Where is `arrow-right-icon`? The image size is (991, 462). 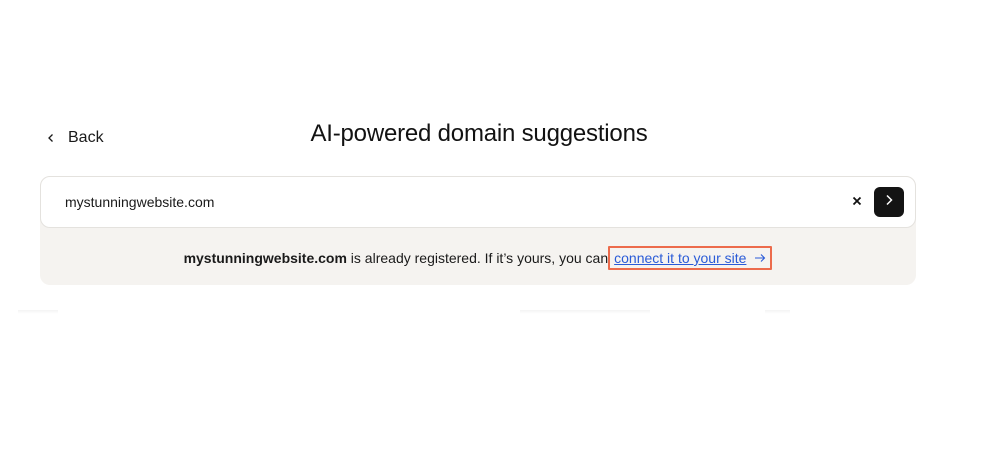
arrow-right-icon is located at coordinates (760, 258).